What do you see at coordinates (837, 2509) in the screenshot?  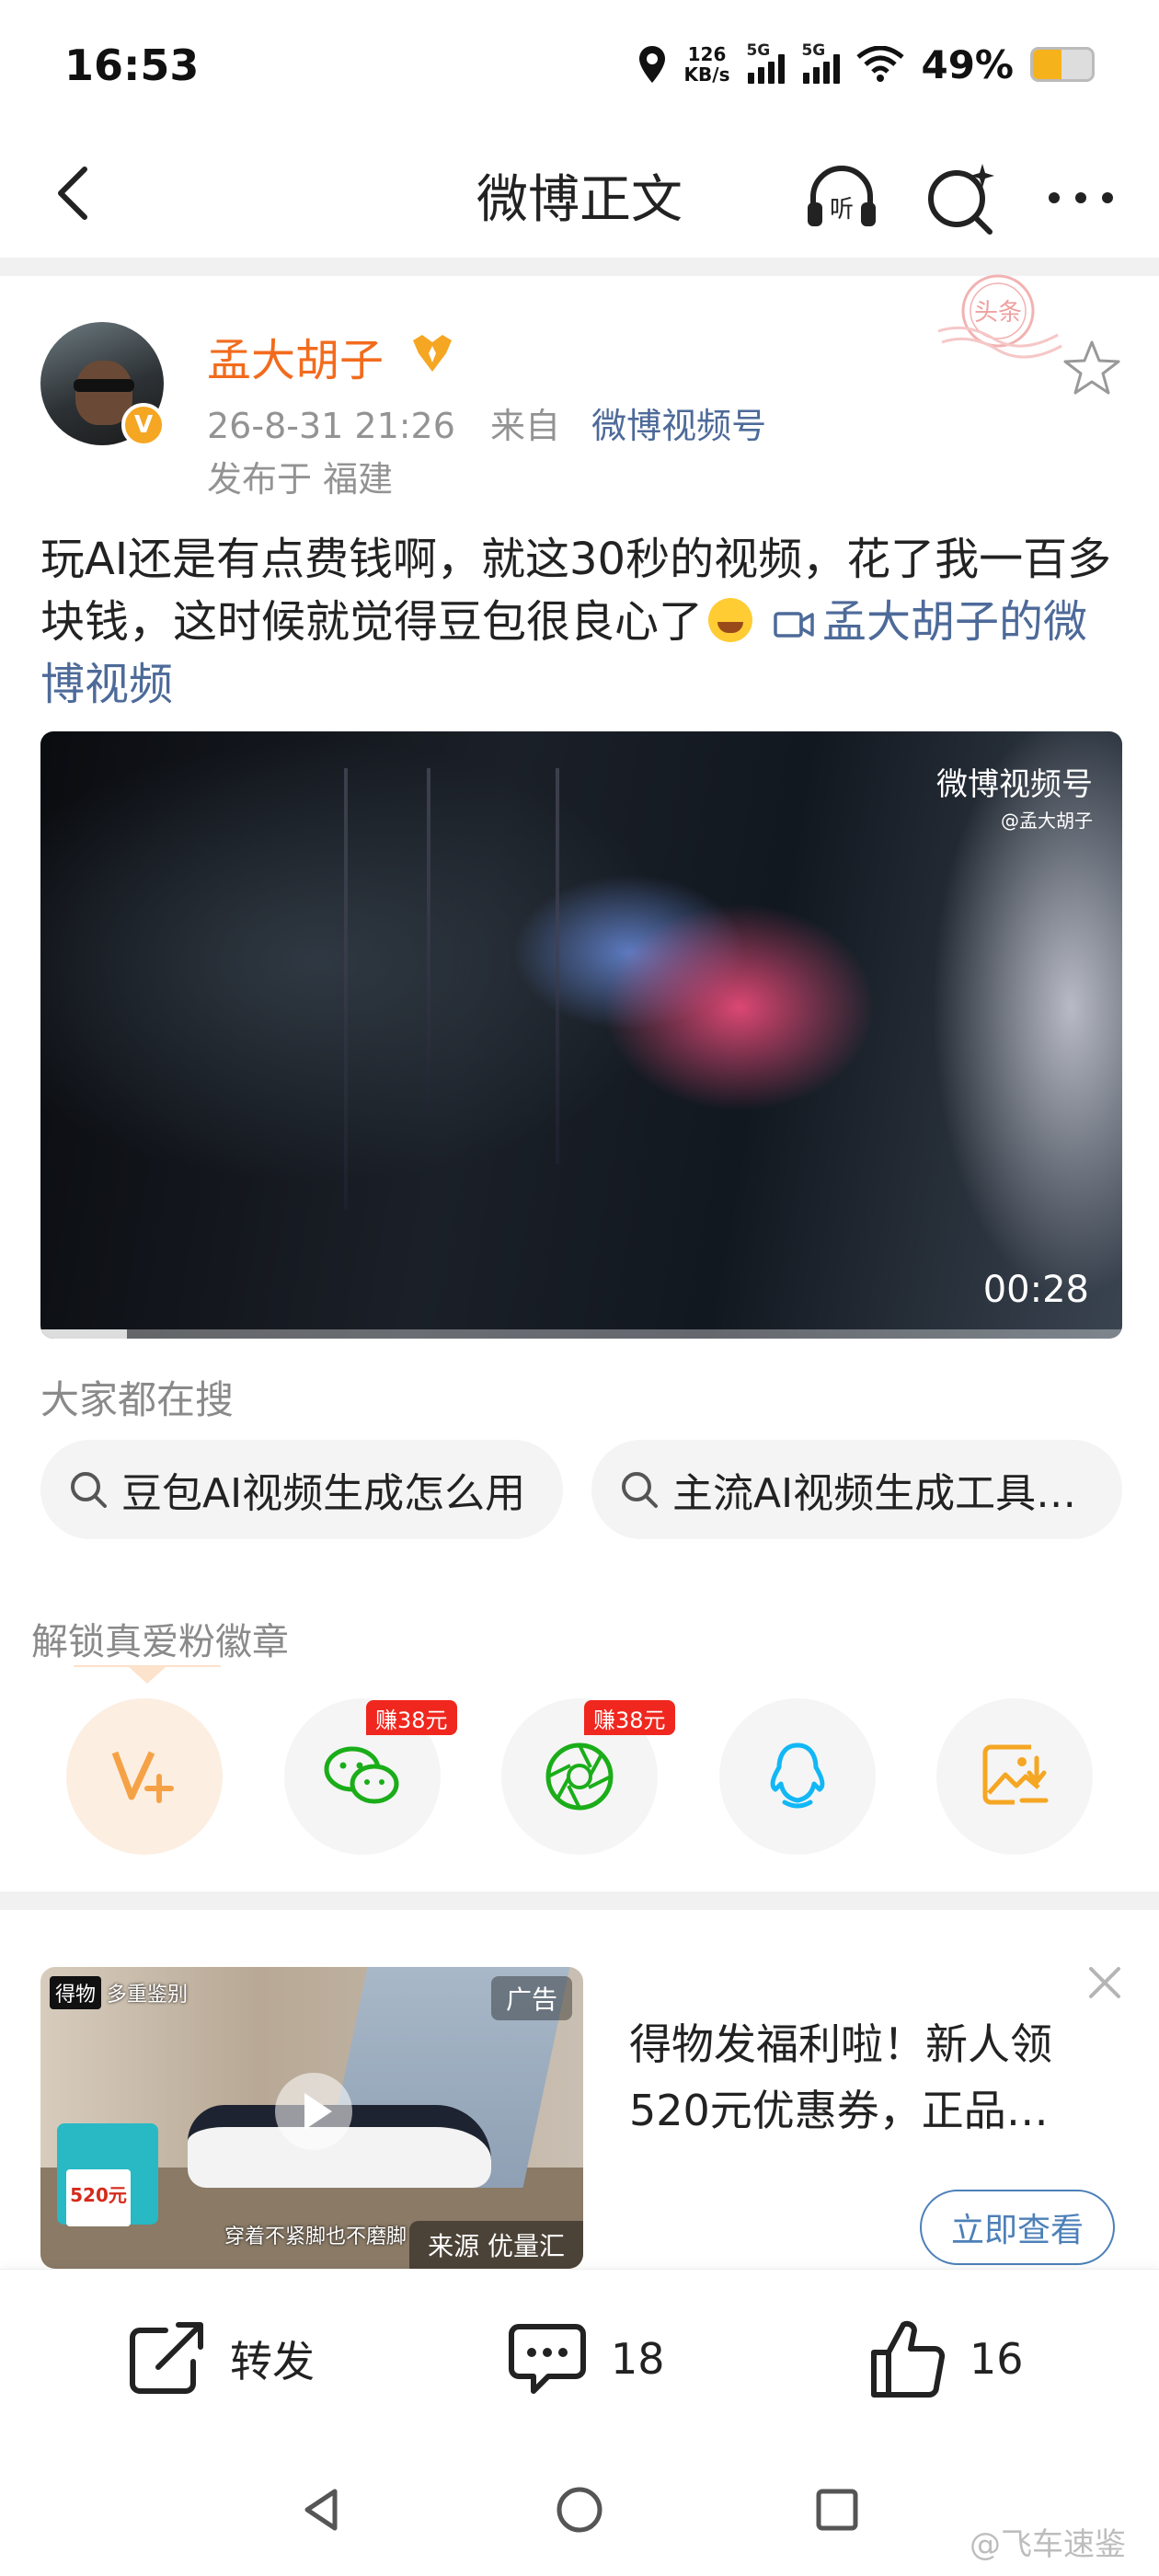 I see `nav-recents-icon` at bounding box center [837, 2509].